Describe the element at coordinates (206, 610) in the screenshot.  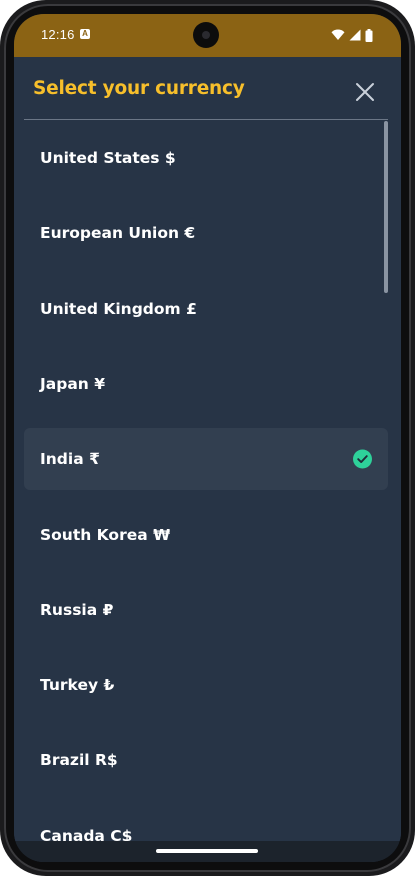
I see `currency-item: Russia ₽` at that location.